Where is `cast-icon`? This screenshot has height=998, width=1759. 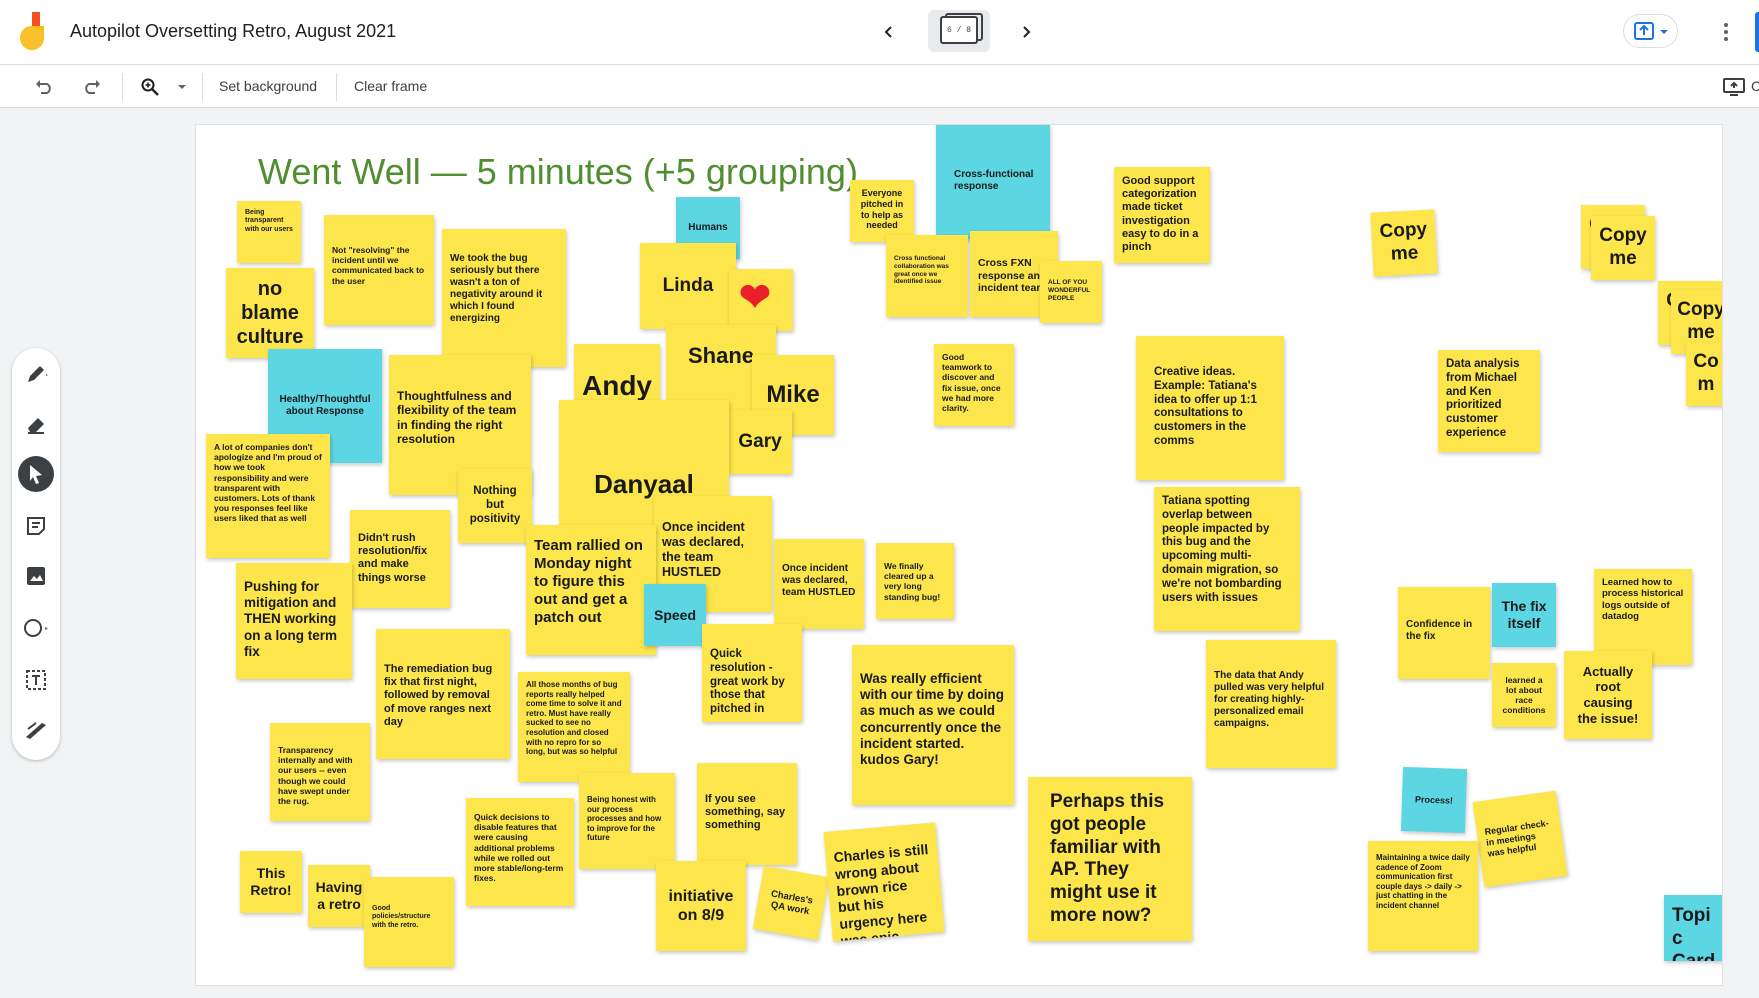 cast-icon is located at coordinates (1734, 87).